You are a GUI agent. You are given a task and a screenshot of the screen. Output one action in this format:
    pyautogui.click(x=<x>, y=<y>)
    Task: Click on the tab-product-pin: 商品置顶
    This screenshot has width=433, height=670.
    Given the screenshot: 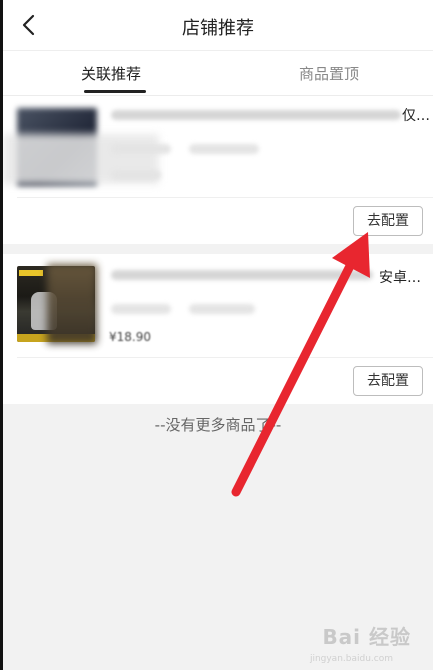 What is the action you would take?
    pyautogui.click(x=329, y=73)
    